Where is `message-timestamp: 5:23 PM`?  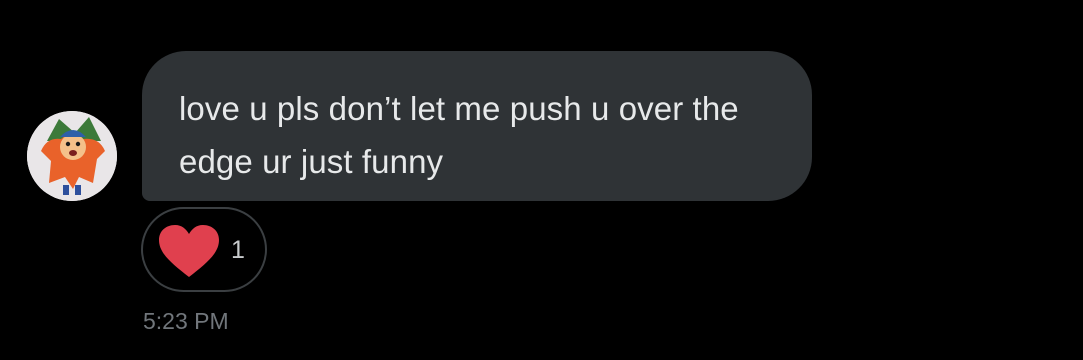 message-timestamp: 5:23 PM is located at coordinates (186, 321).